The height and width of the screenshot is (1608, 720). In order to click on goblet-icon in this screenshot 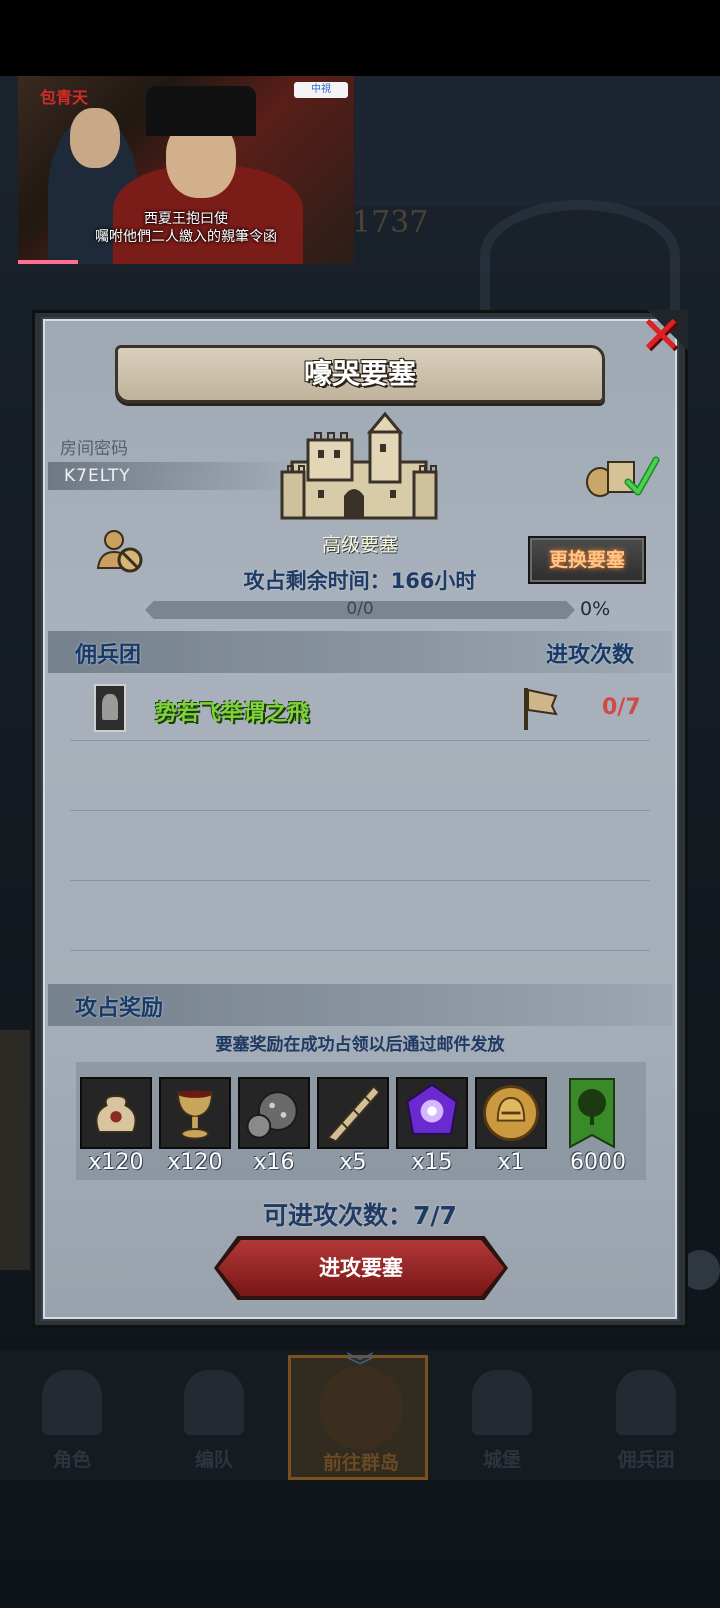, I will do `click(195, 1113)`.